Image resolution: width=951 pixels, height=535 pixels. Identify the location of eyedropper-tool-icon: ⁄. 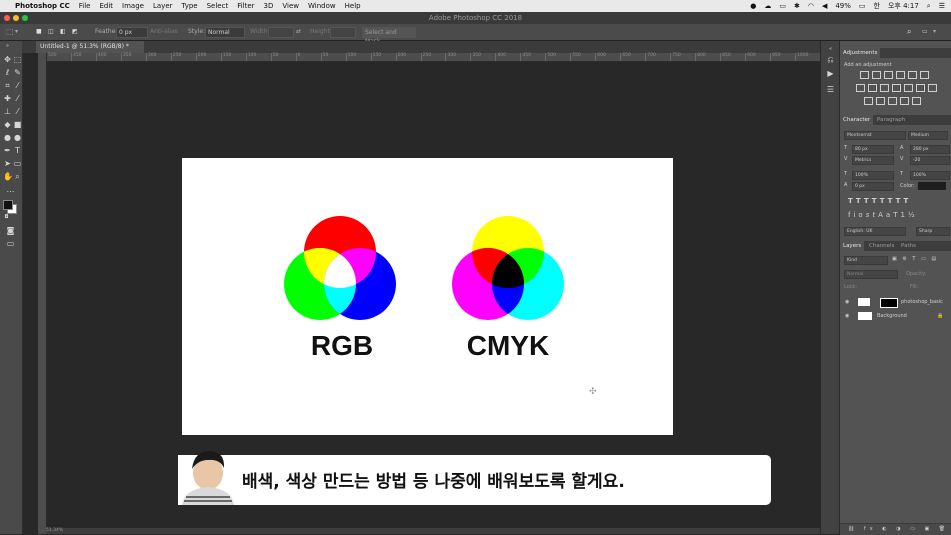
(17, 85).